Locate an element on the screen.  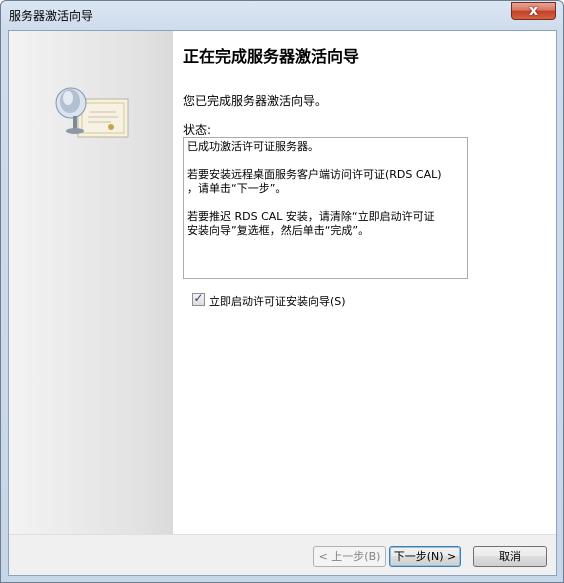
launch-wizard-checkbox: ✓ is located at coordinates (198, 298).